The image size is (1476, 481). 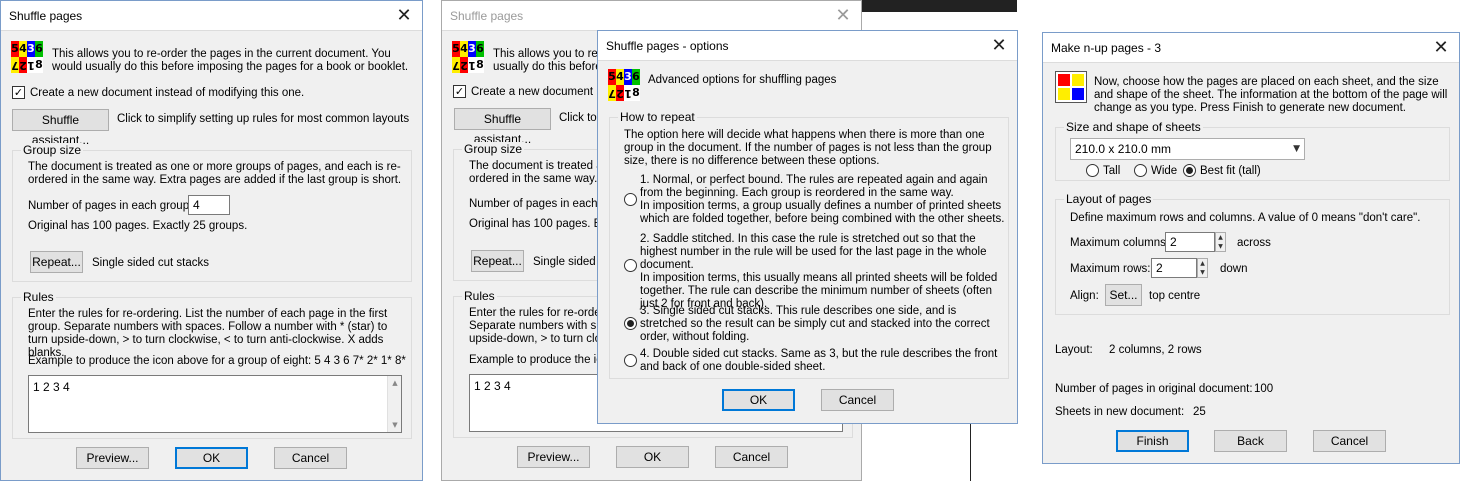 I want to click on rules-label: Rules, so click(x=479, y=296).